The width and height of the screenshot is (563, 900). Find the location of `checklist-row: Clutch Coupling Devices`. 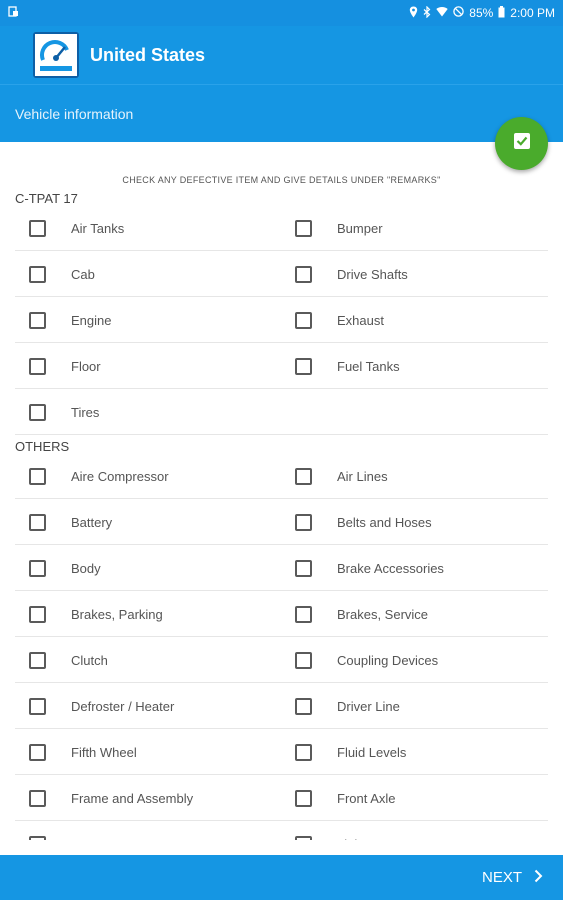

checklist-row: Clutch Coupling Devices is located at coordinates (281, 660).